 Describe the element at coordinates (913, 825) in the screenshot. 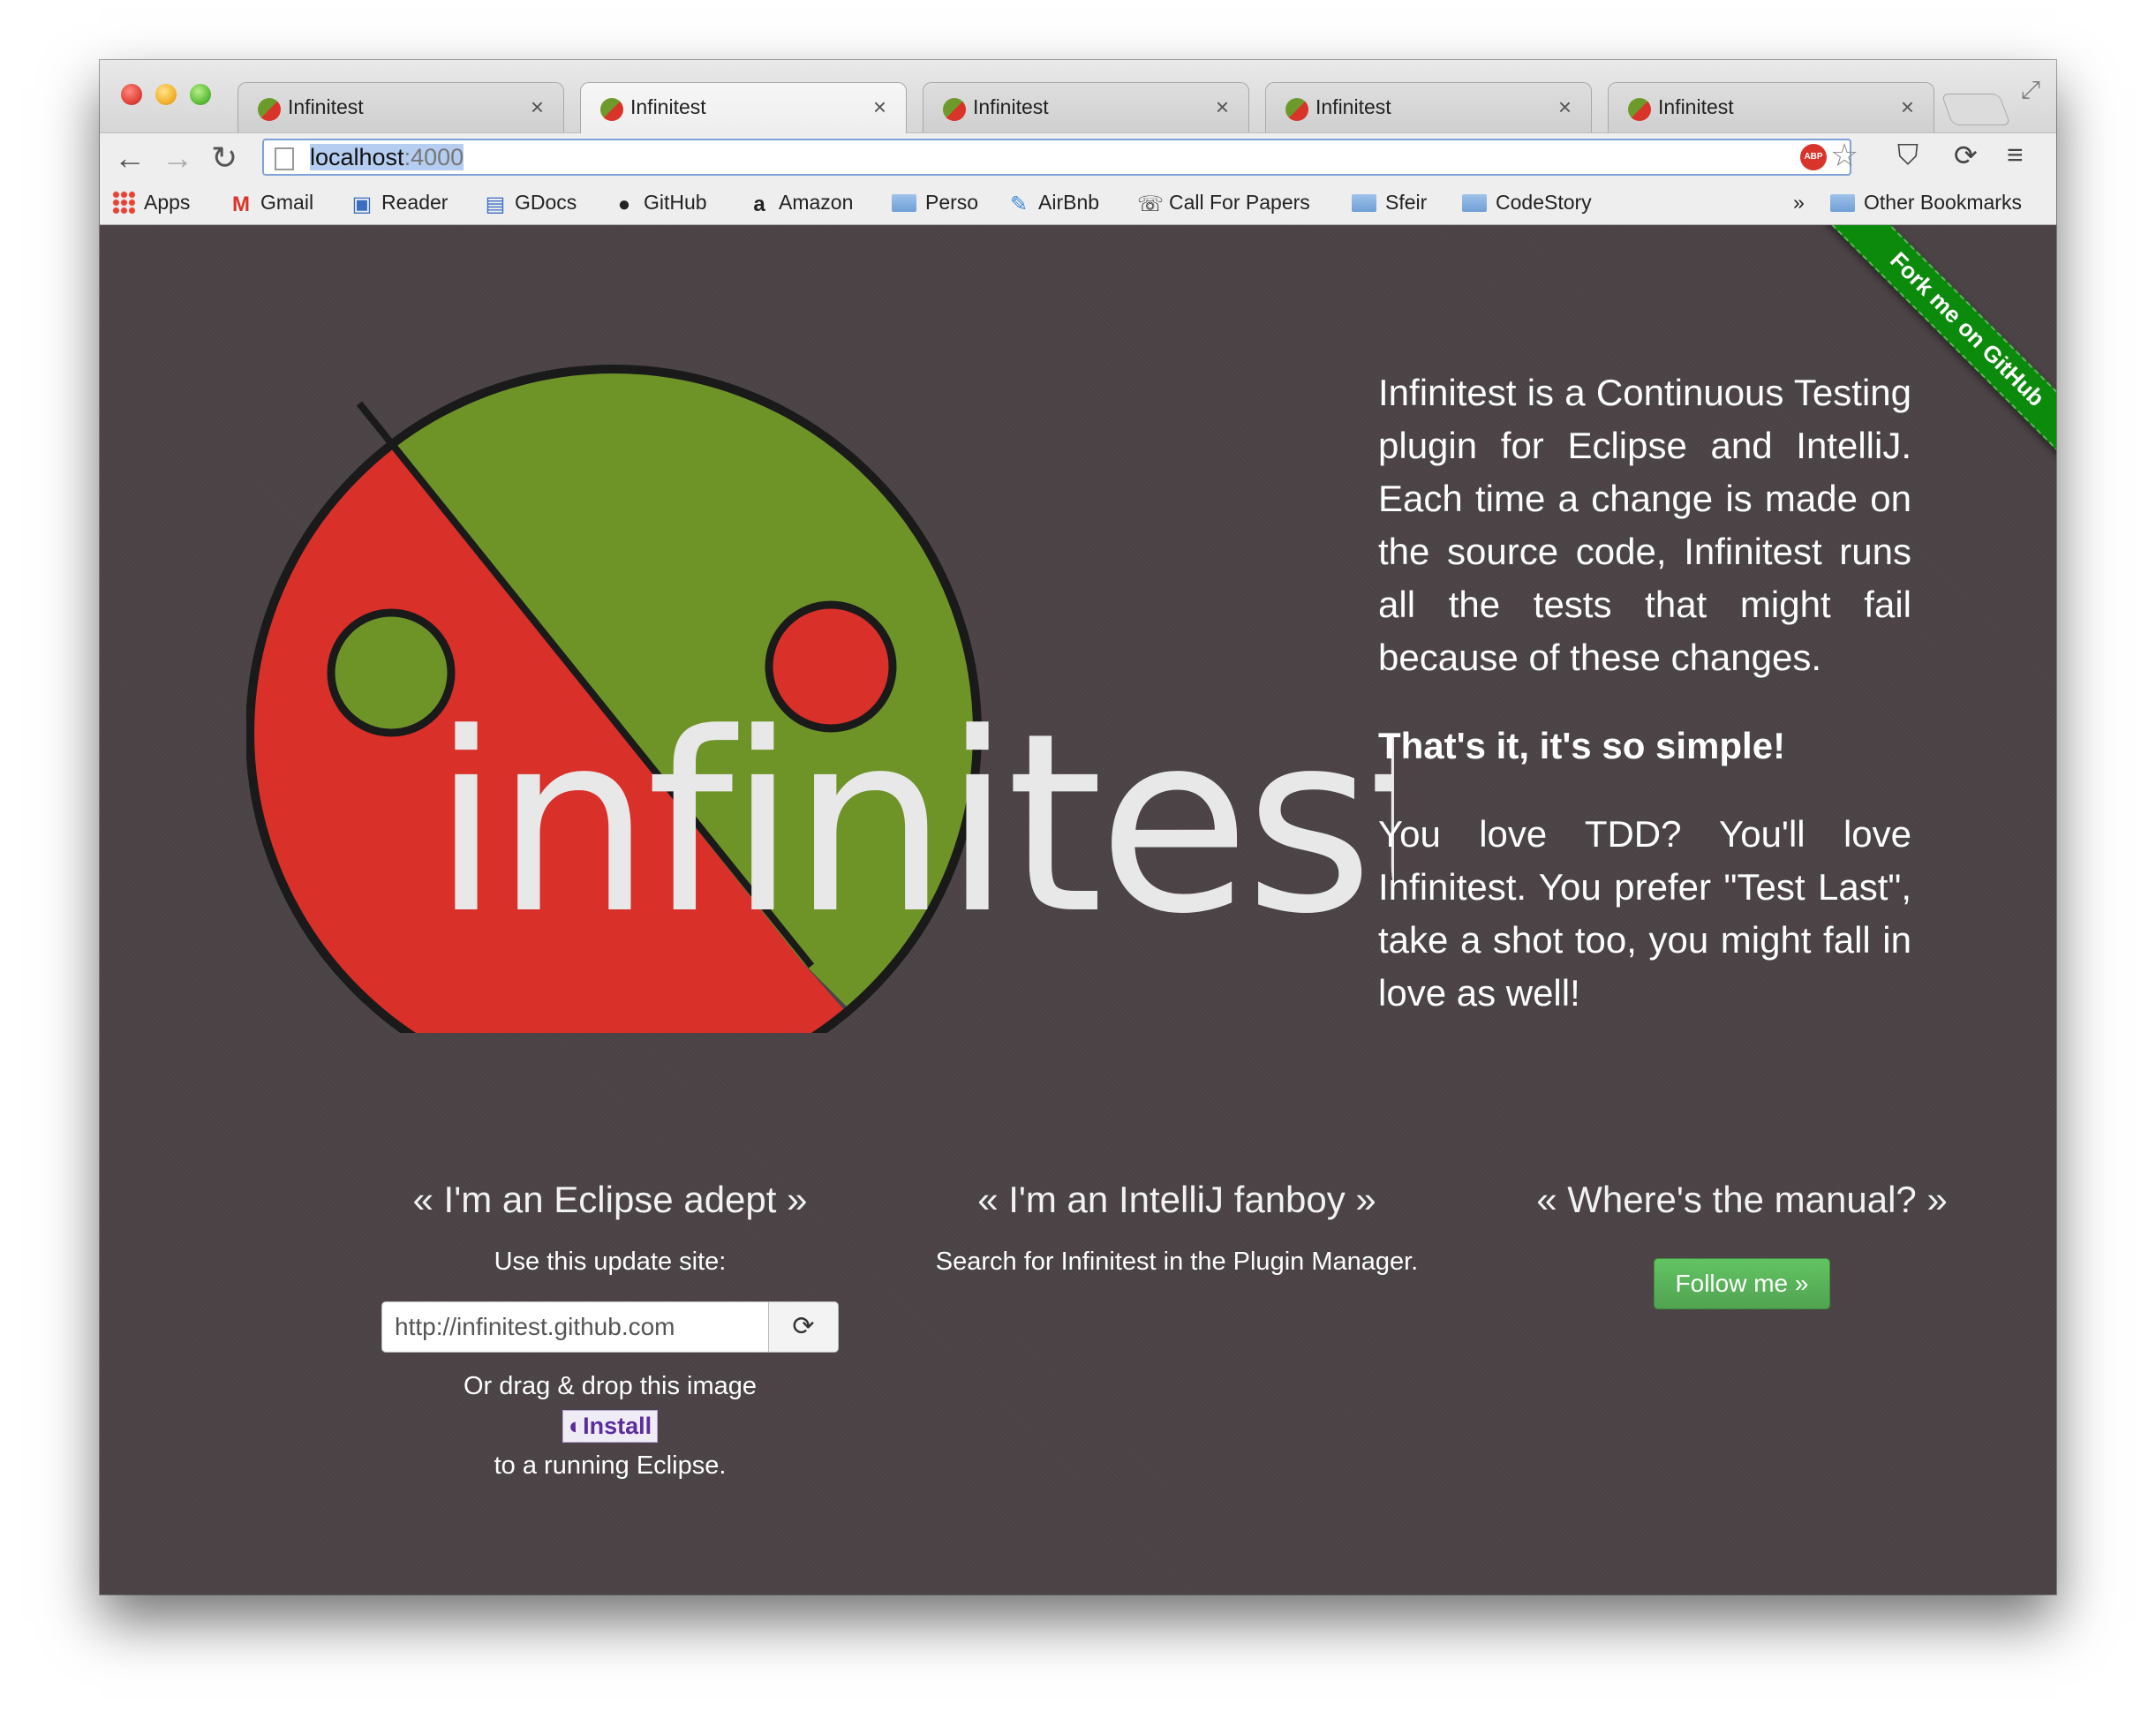

I see `logo-wordmark: infinitest` at that location.